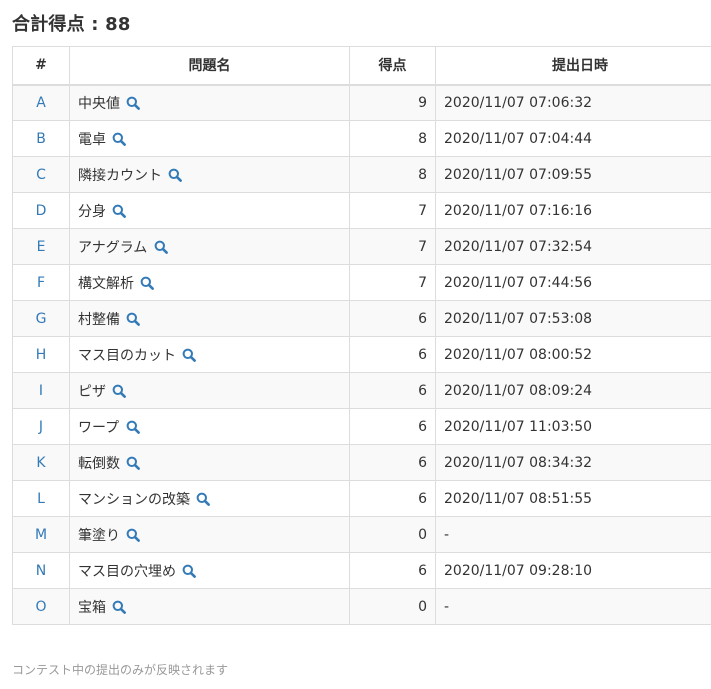  I want to click on problem-id-link: O, so click(40, 607).